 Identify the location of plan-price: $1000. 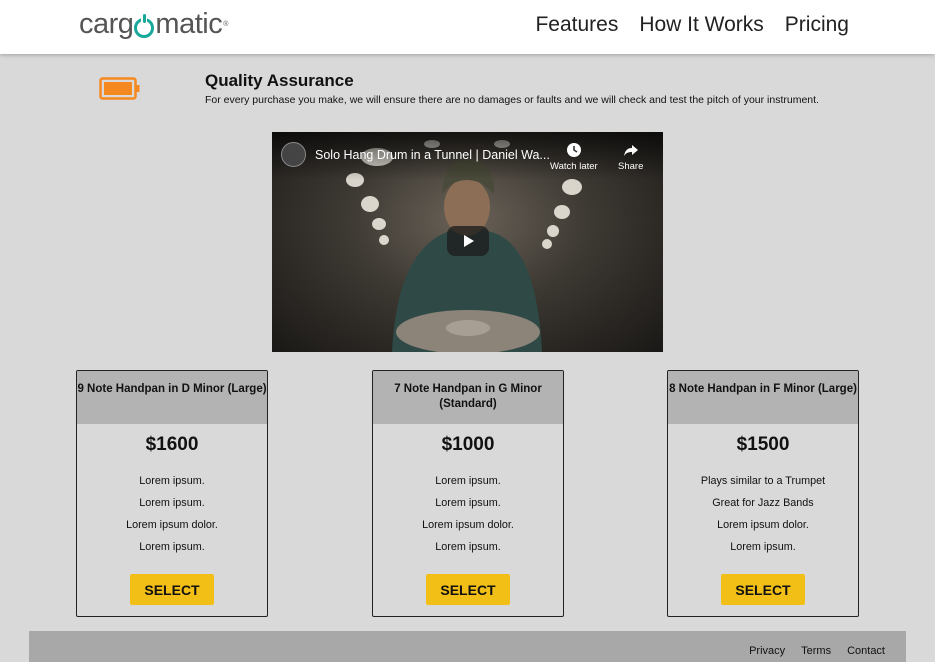
(468, 444).